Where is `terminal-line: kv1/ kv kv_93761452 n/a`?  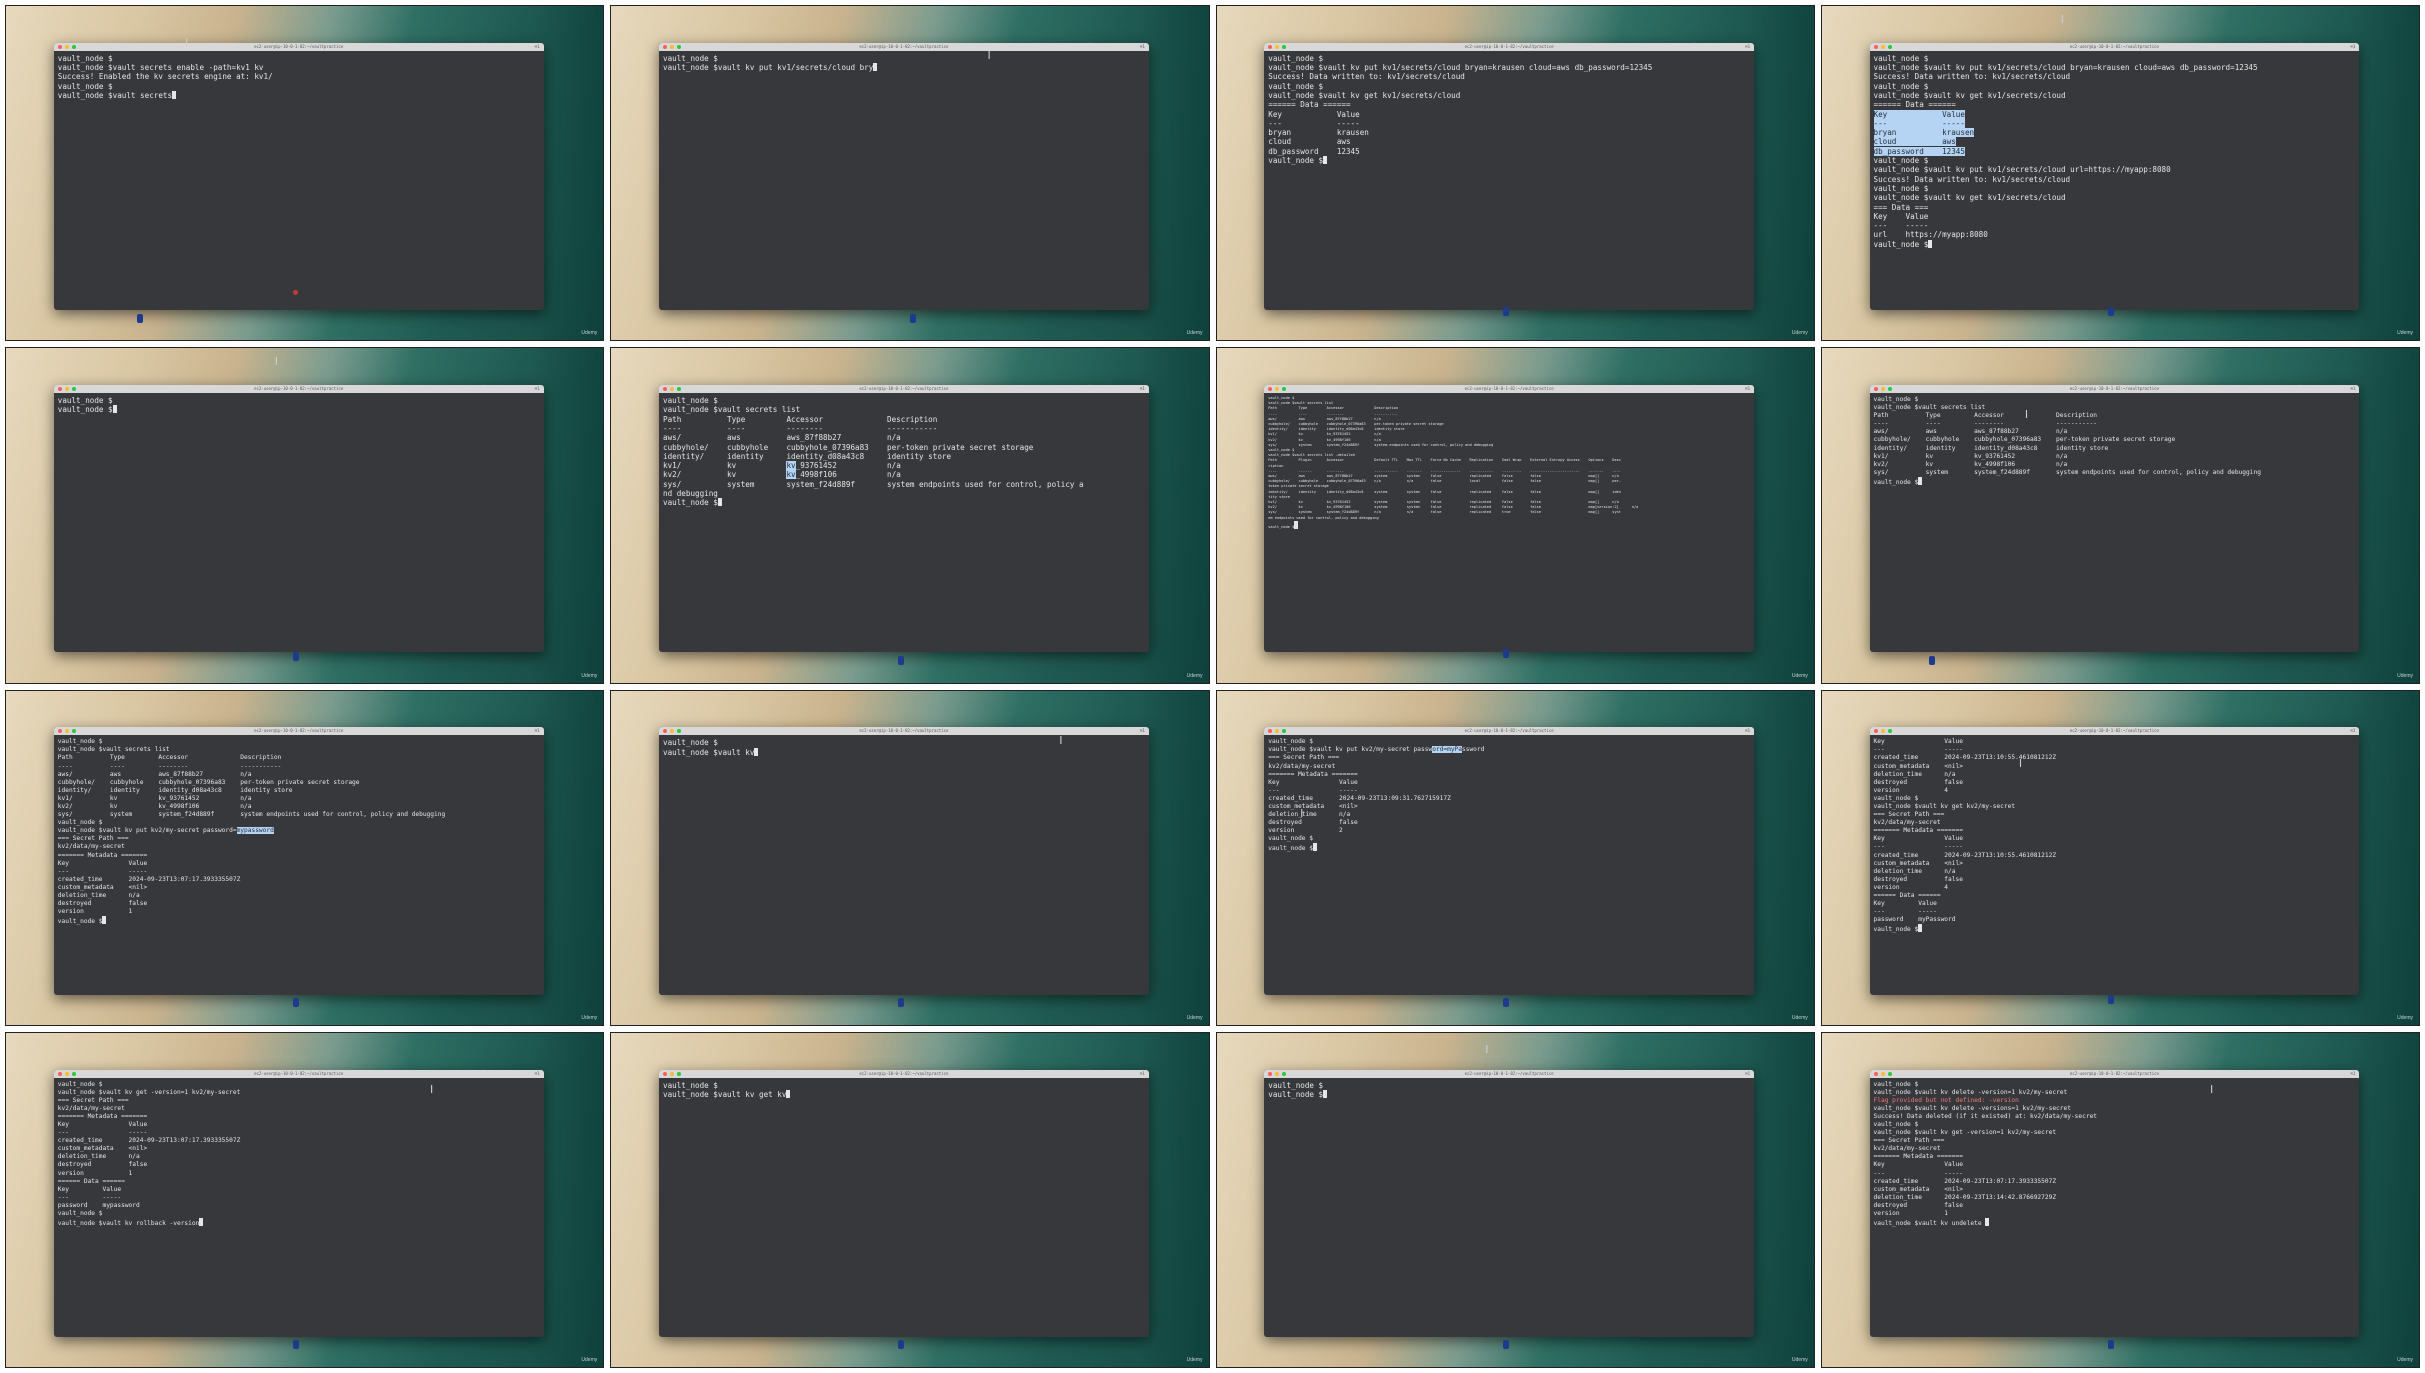 terminal-line: kv1/ kv kv_93761452 n/a is located at coordinates (782, 466).